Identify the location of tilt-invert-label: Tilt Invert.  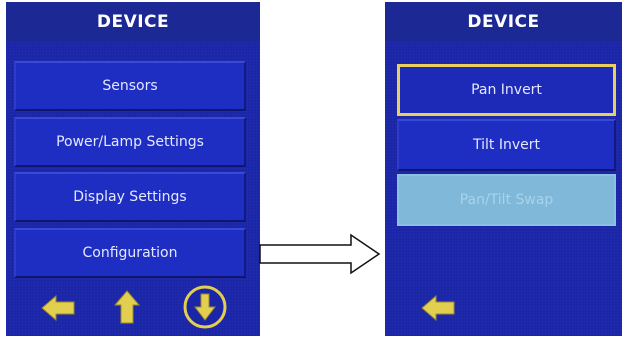
(506, 145).